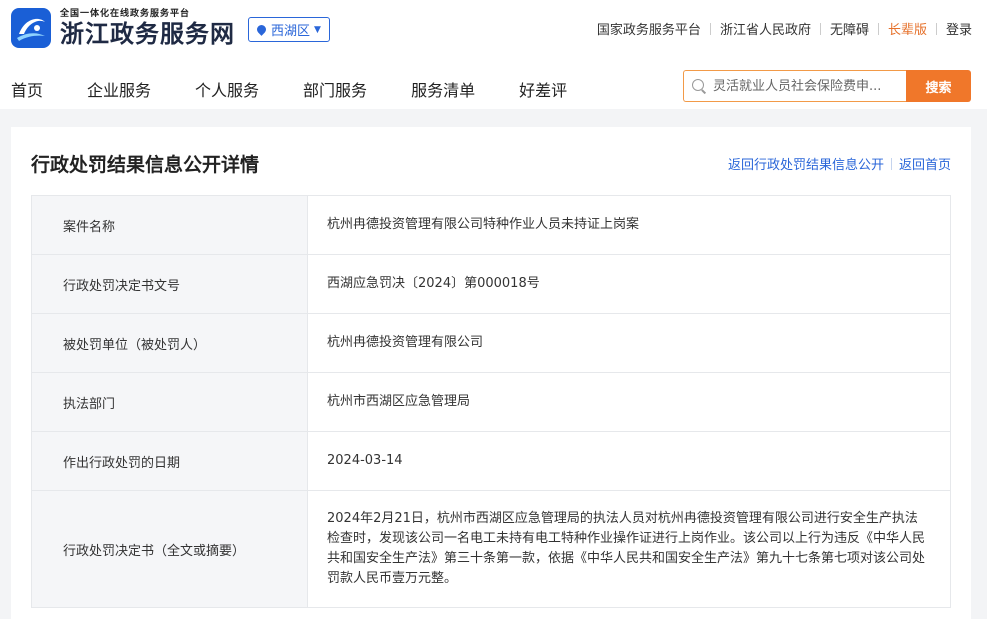 This screenshot has height=619, width=987. Describe the element at coordinates (170, 549) in the screenshot. I see `row-label: 行政处罚决定书（全文或摘要）` at that location.